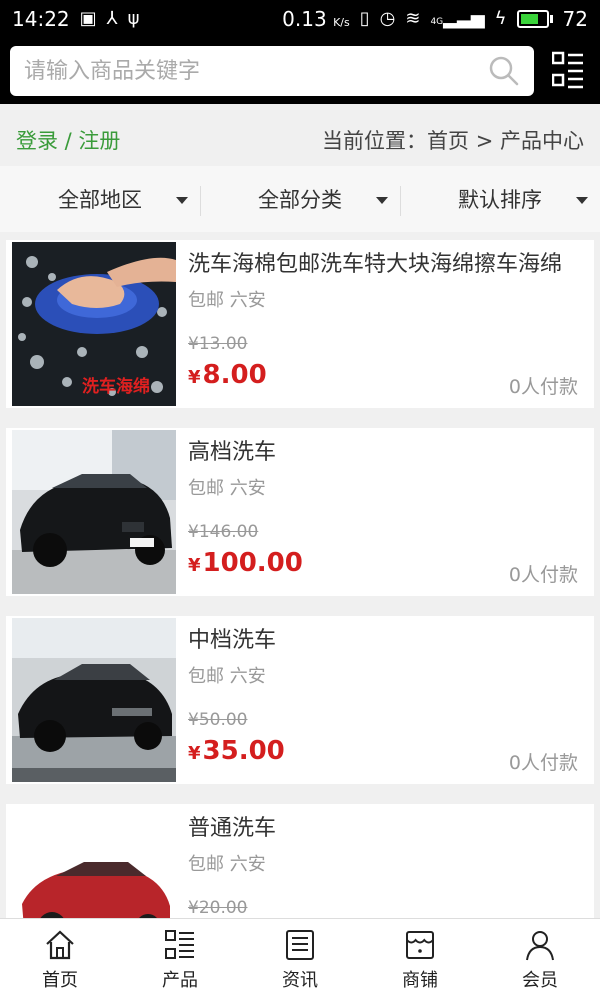 The width and height of the screenshot is (600, 1000). What do you see at coordinates (94, 512) in the screenshot?
I see `product-image-bmw` at bounding box center [94, 512].